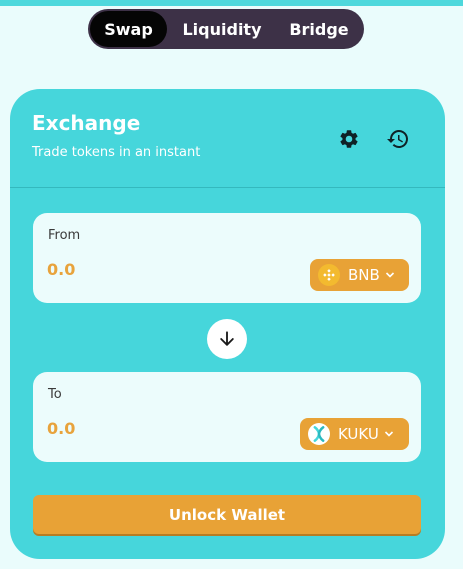 This screenshot has width=463, height=569. I want to click on to-amount-input, so click(122, 428).